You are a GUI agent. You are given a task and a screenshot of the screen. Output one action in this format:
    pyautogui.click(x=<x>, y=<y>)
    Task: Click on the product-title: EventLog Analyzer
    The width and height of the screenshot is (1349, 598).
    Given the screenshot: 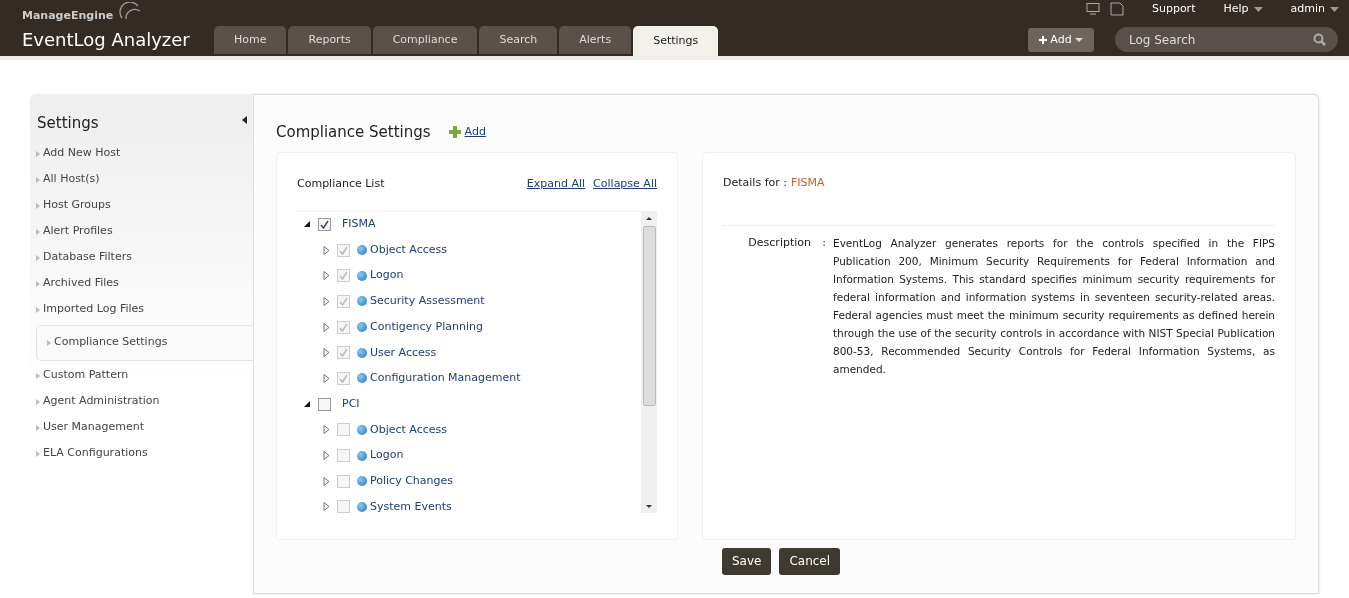 What is the action you would take?
    pyautogui.click(x=106, y=40)
    